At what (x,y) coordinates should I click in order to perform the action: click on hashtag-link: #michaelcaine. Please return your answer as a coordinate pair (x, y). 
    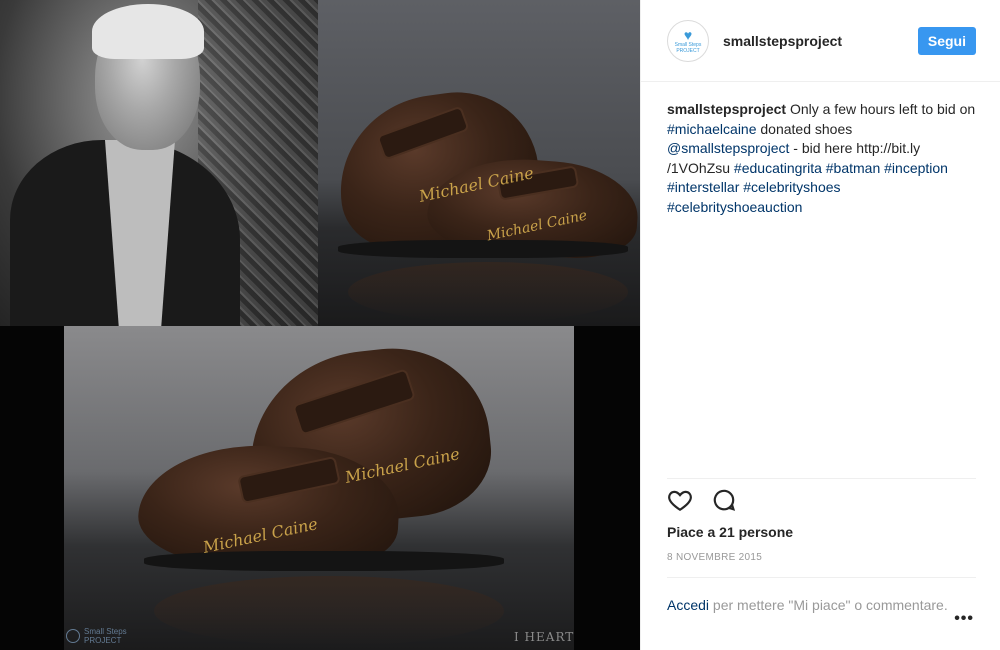
    Looking at the image, I should click on (712, 129).